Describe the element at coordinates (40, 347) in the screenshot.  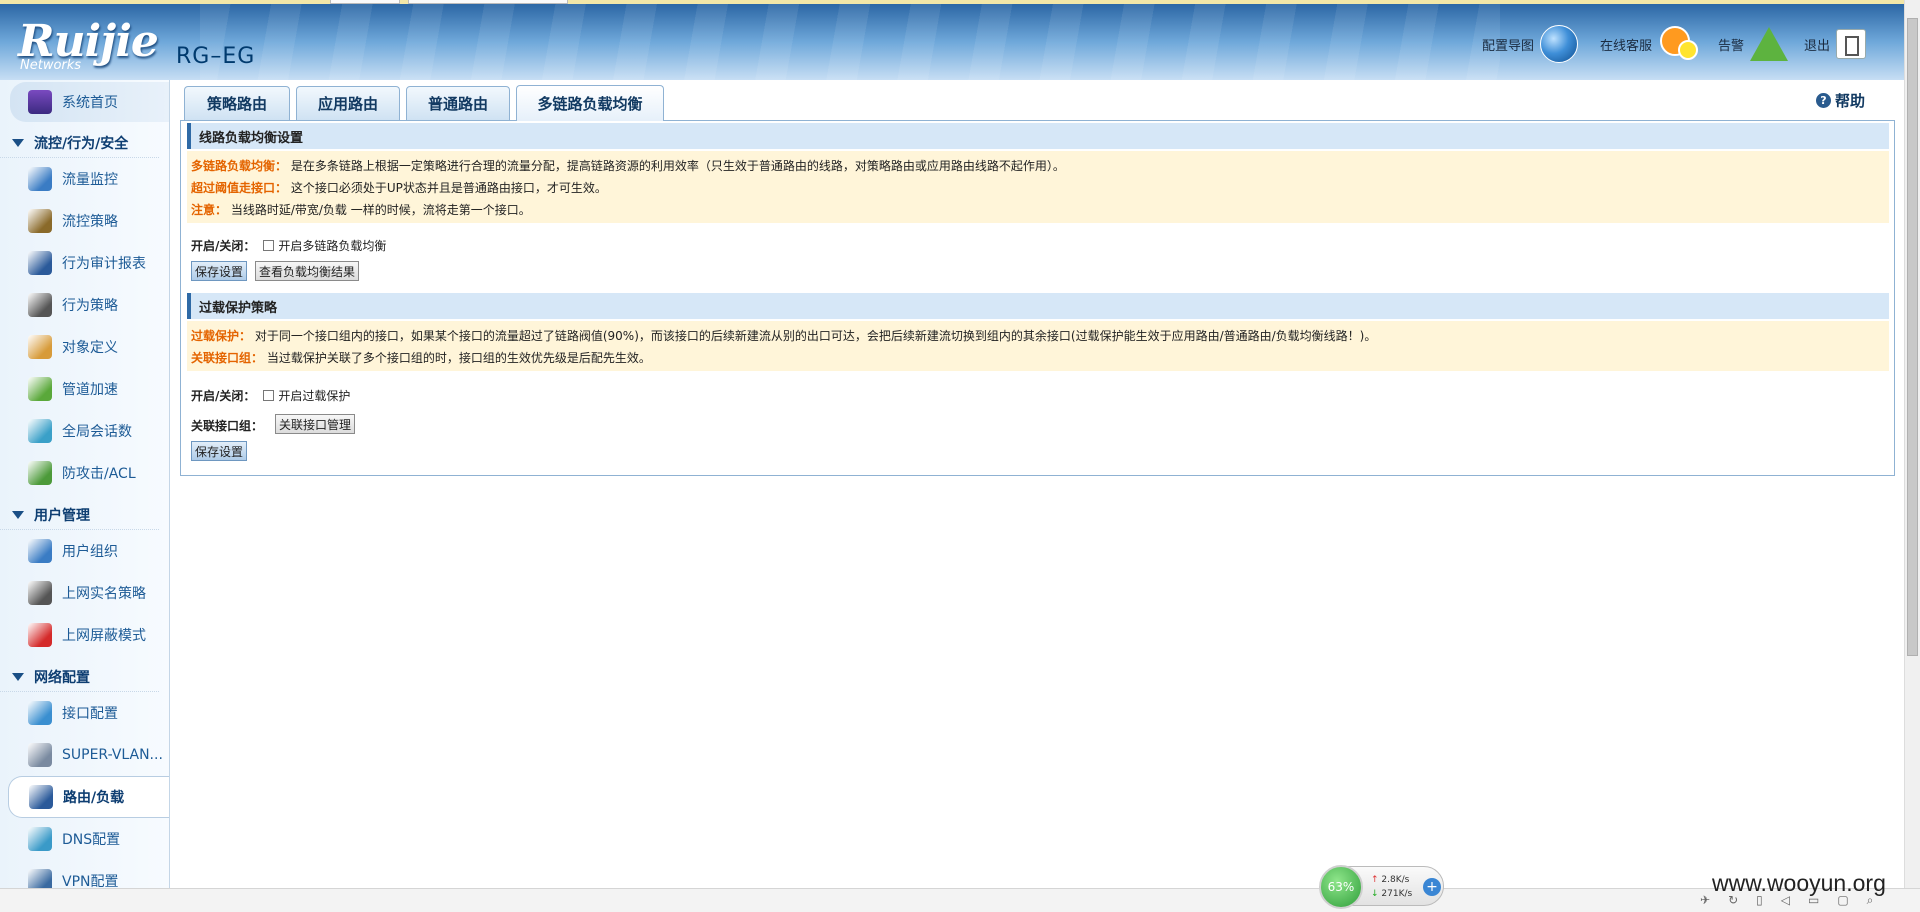
I see `palette-icon` at that location.